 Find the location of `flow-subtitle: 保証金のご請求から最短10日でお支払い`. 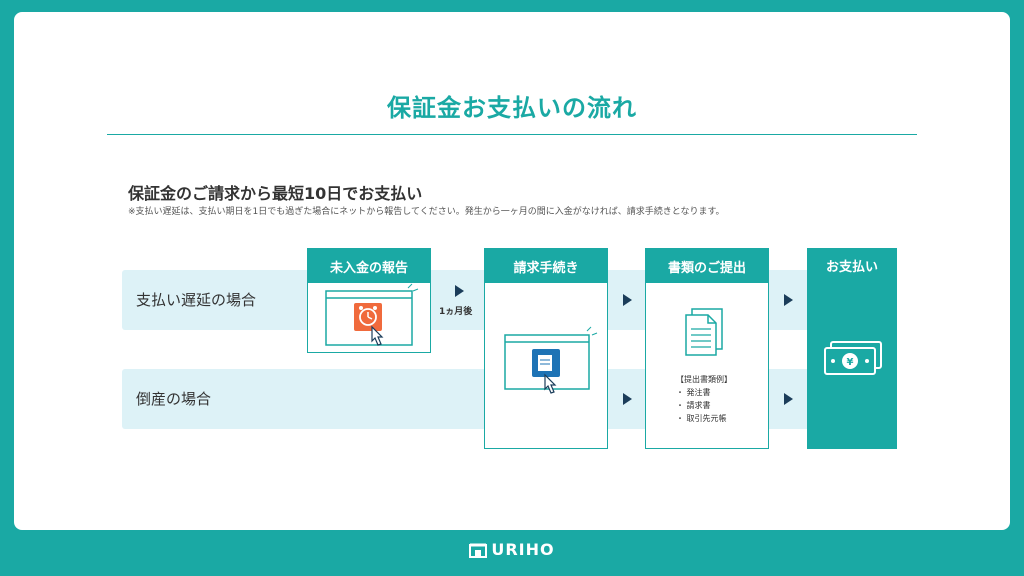

flow-subtitle: 保証金のご請求から最短10日でお支払い is located at coordinates (275, 193).